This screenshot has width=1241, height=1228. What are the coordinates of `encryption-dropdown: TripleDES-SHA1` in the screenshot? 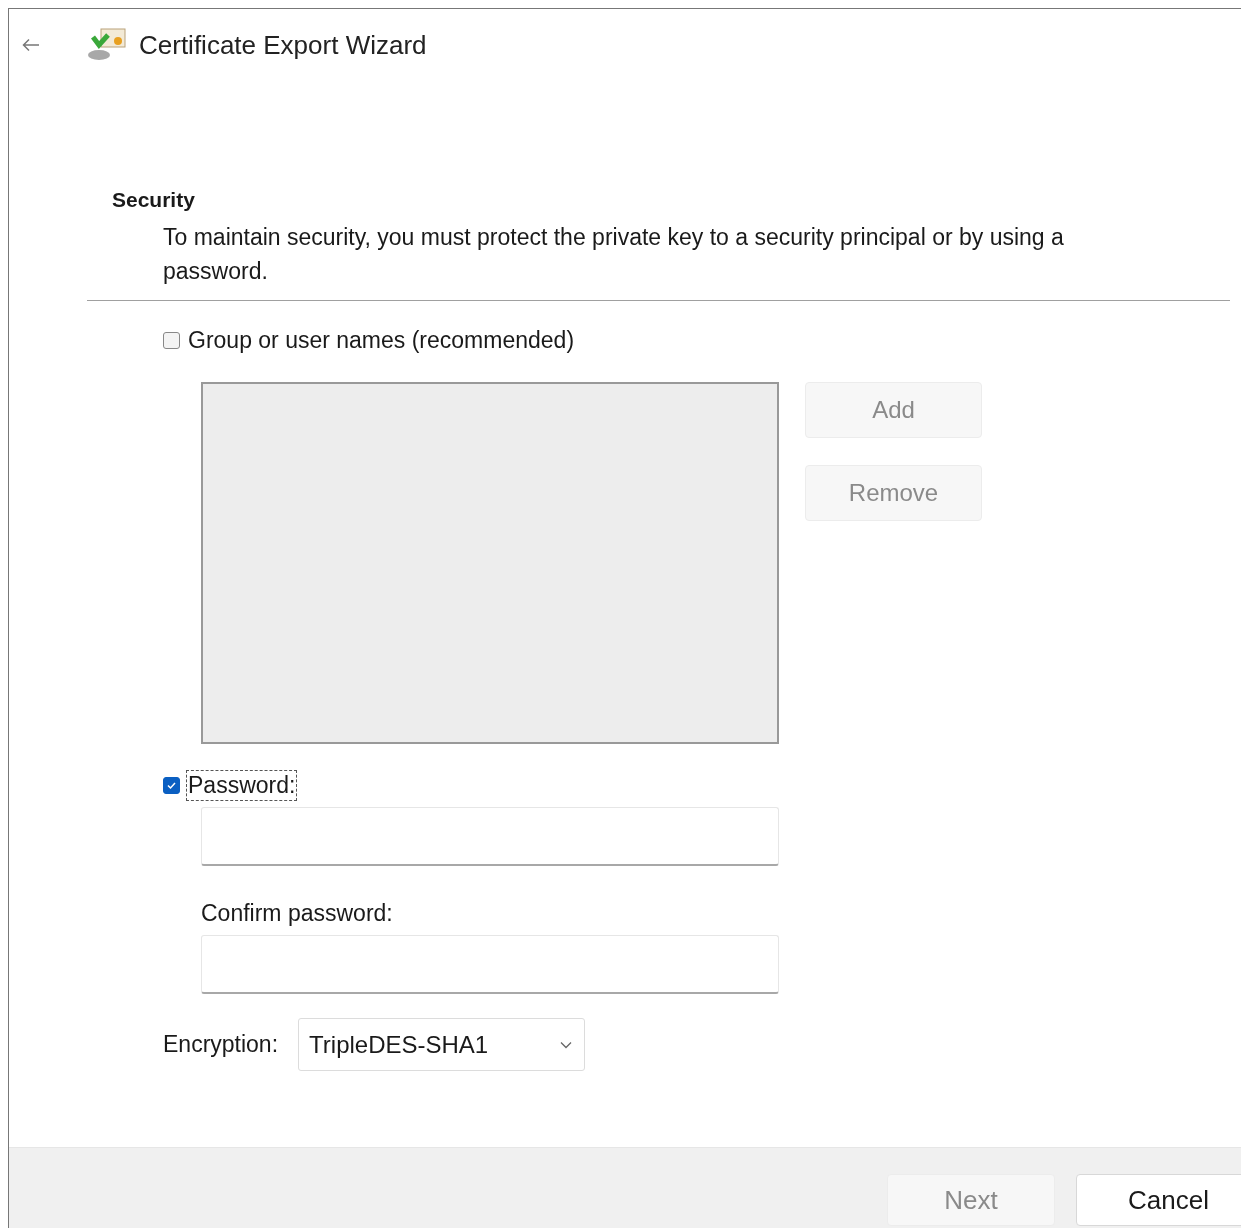 It's located at (442, 1044).